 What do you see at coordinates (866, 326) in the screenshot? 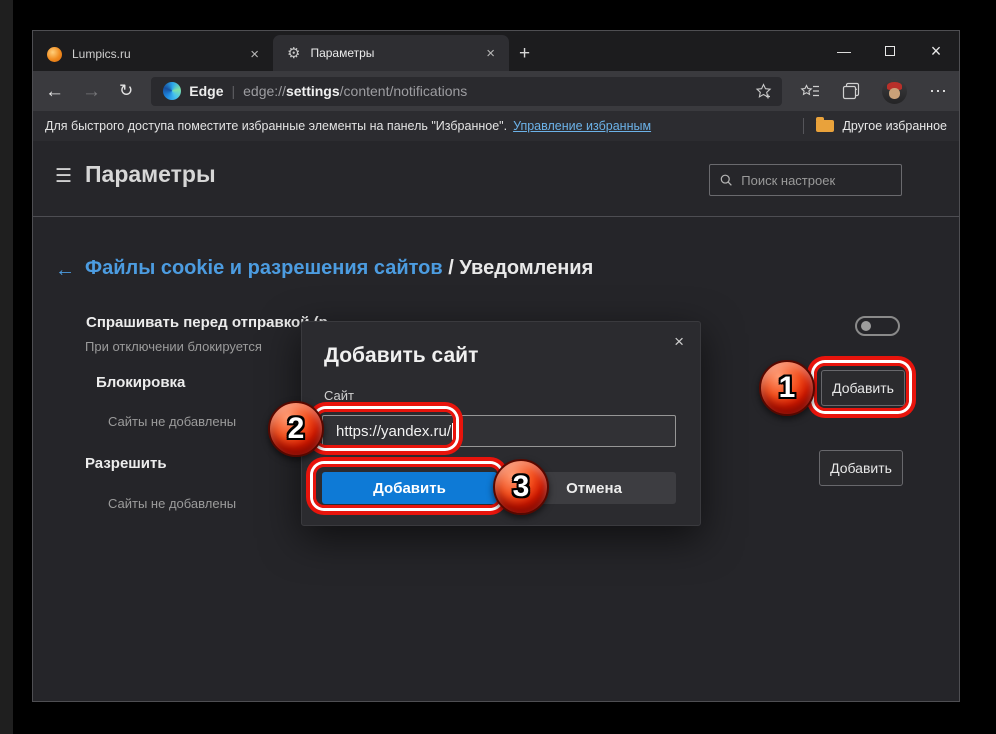
I see `toggle-knob` at bounding box center [866, 326].